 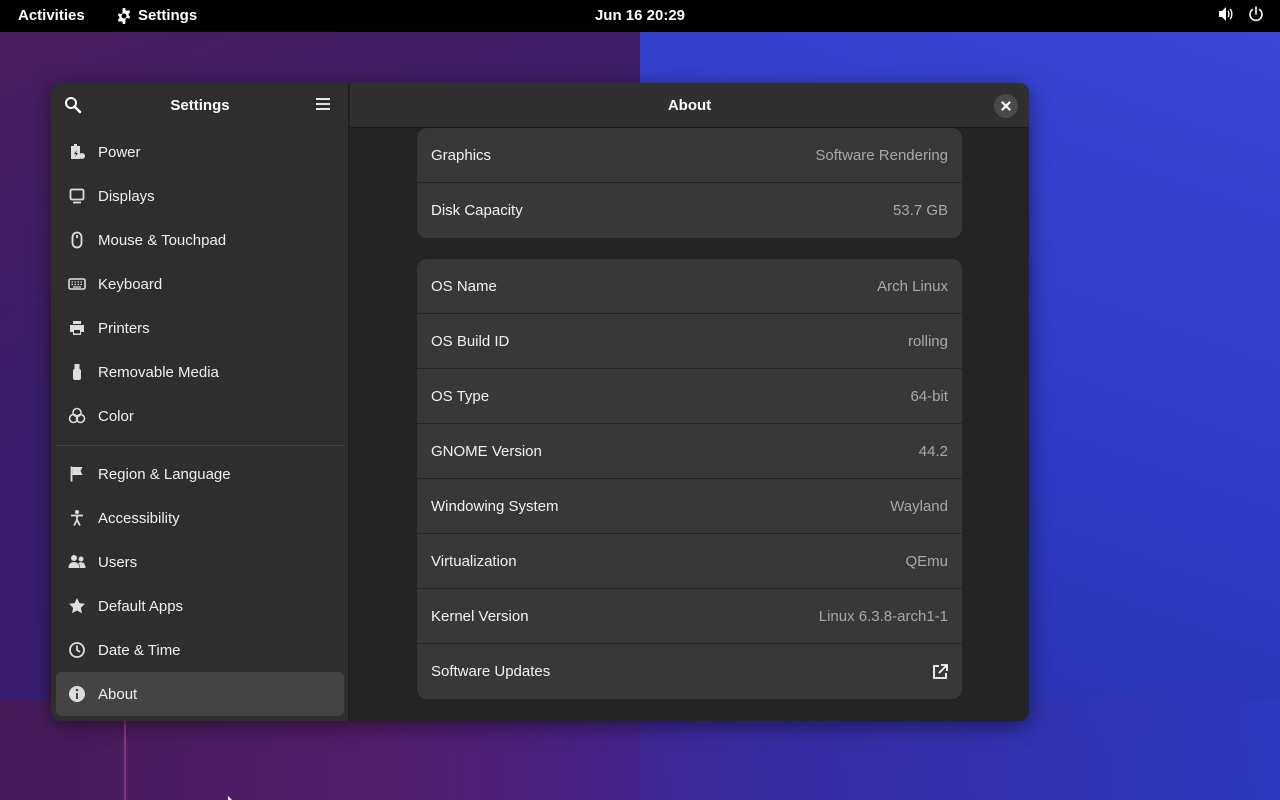 What do you see at coordinates (230, 798) in the screenshot?
I see `mouse-cursor` at bounding box center [230, 798].